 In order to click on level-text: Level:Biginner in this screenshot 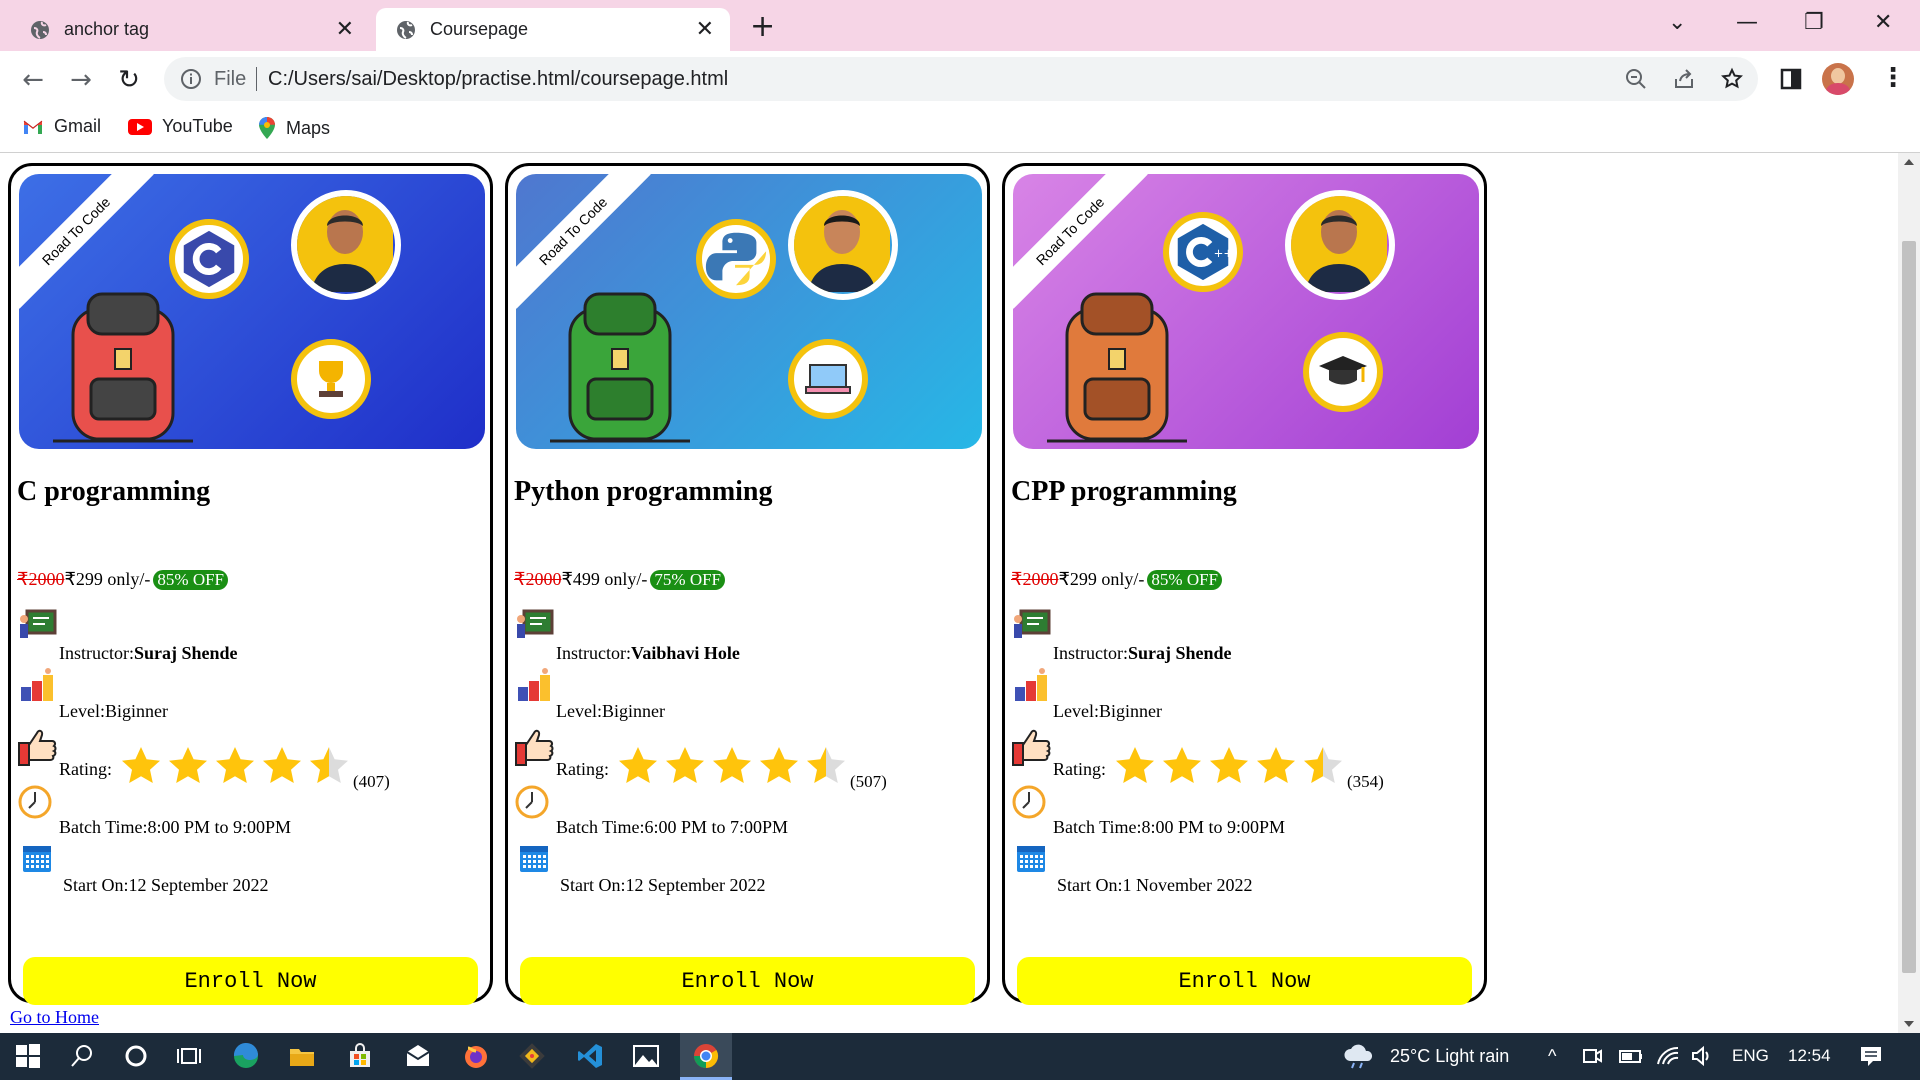, I will do `click(1107, 711)`.